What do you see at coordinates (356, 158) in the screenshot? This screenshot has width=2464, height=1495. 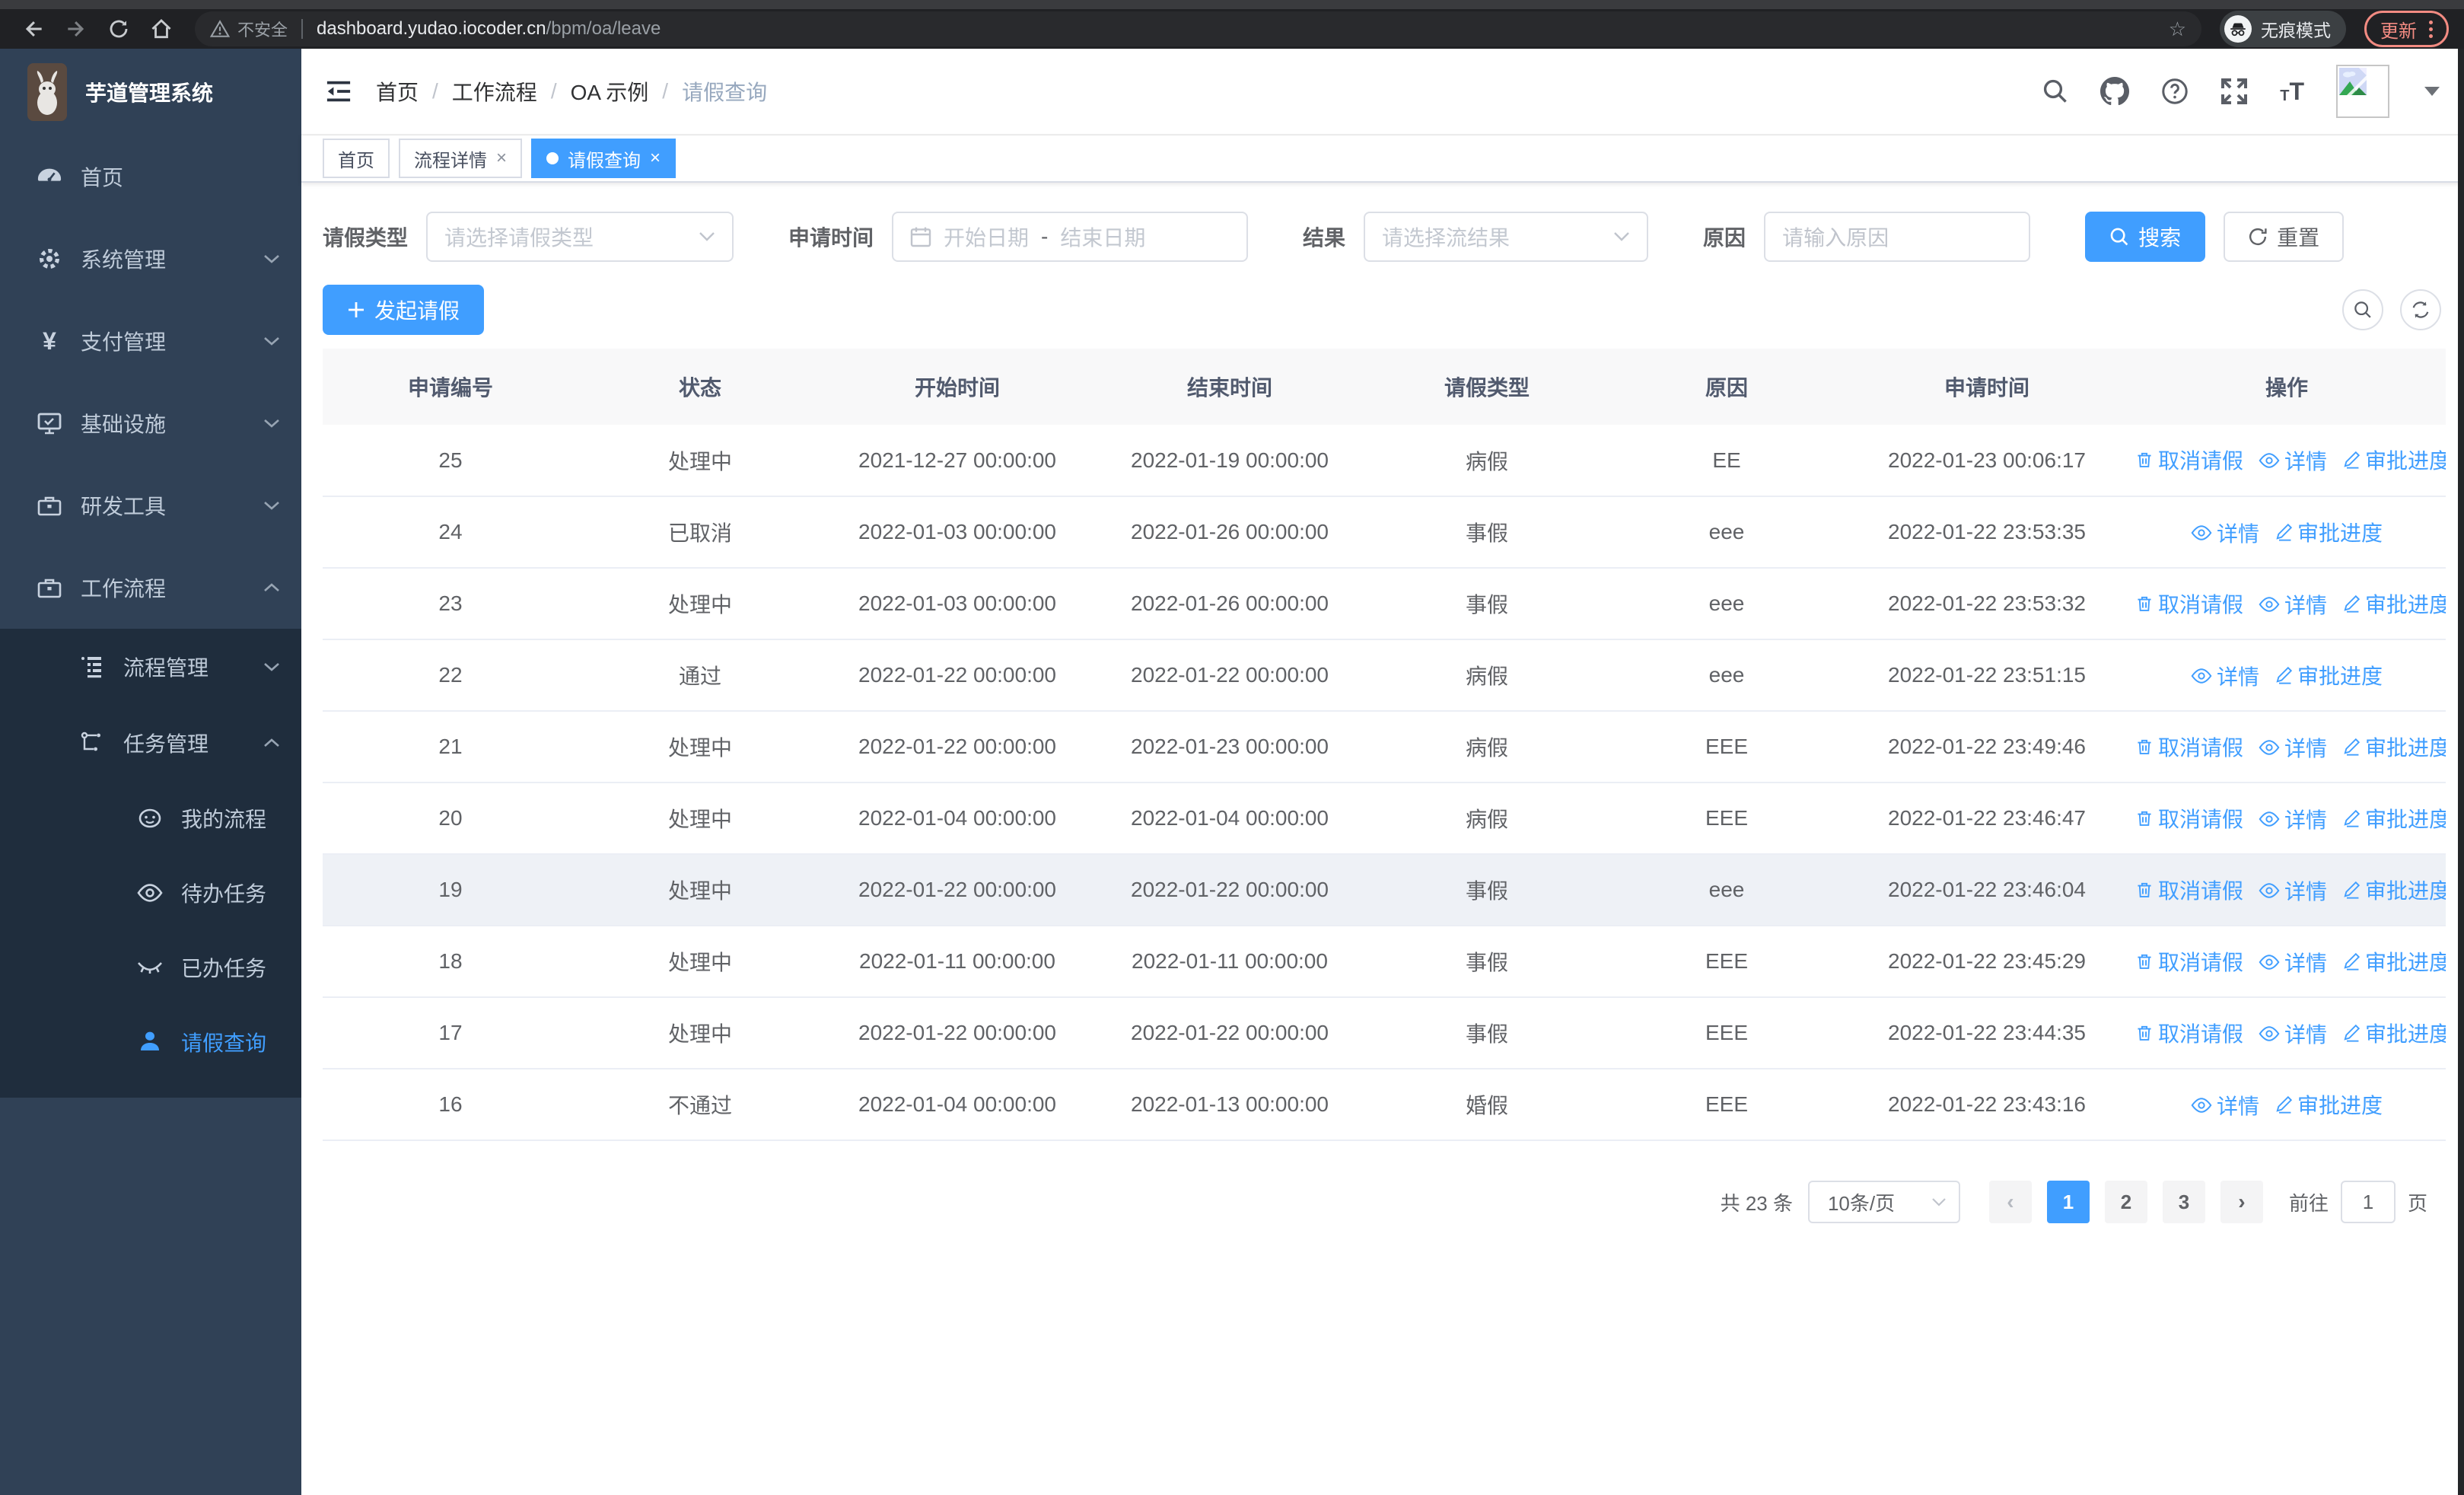 I see `tab-home: 首页` at bounding box center [356, 158].